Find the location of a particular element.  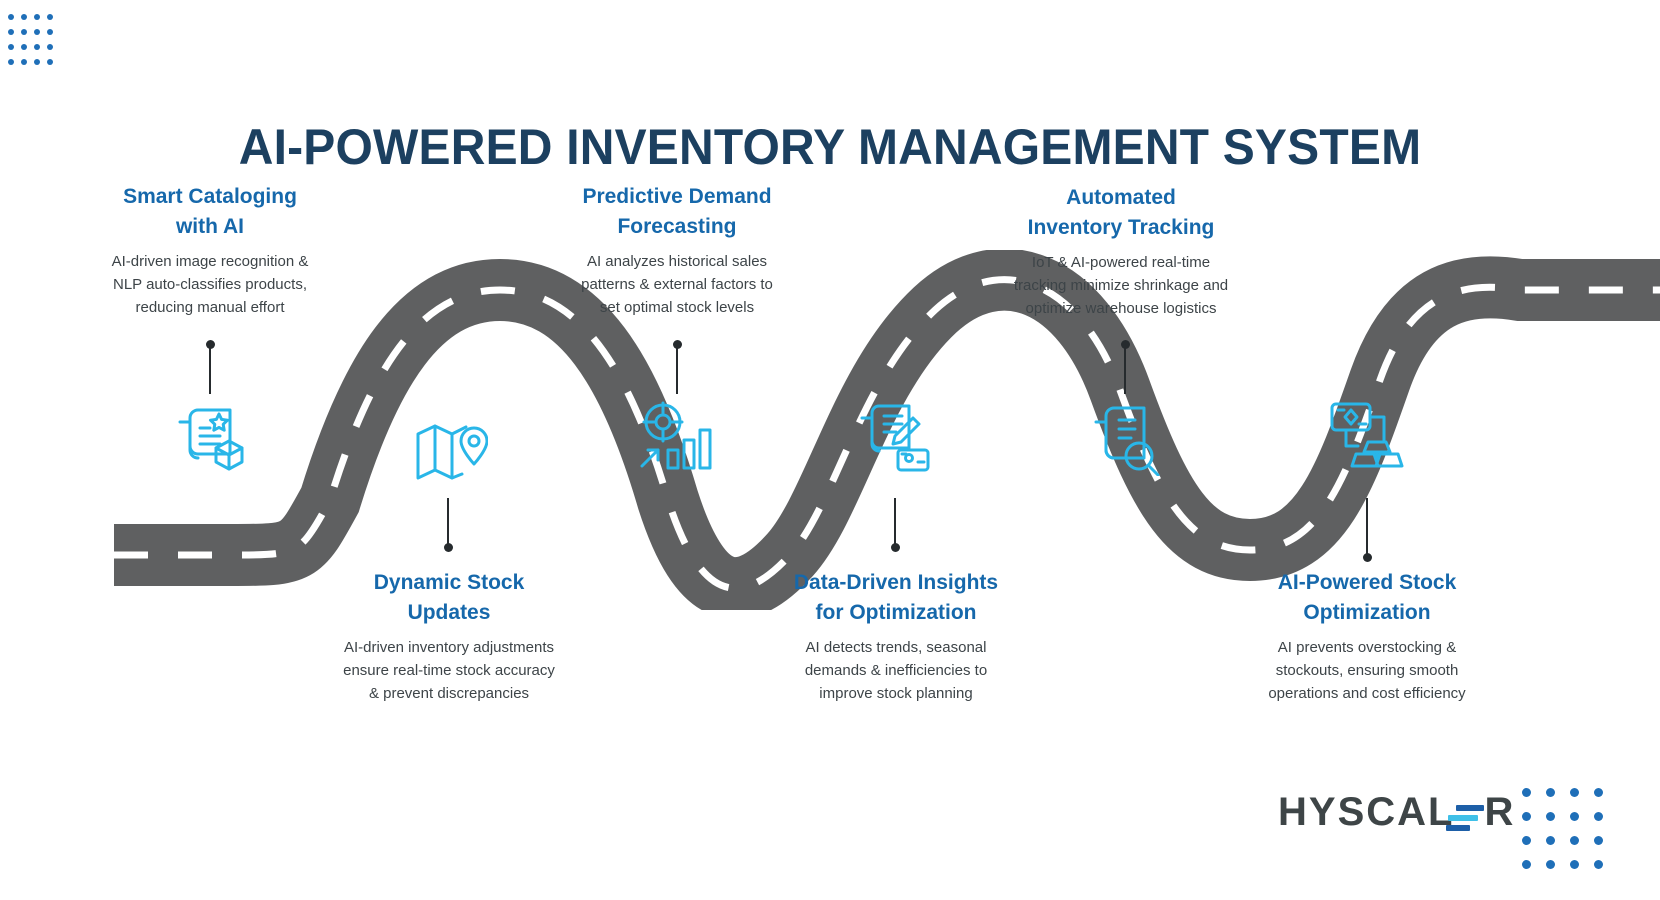

logo-bar-top is located at coordinates (1470, 808).